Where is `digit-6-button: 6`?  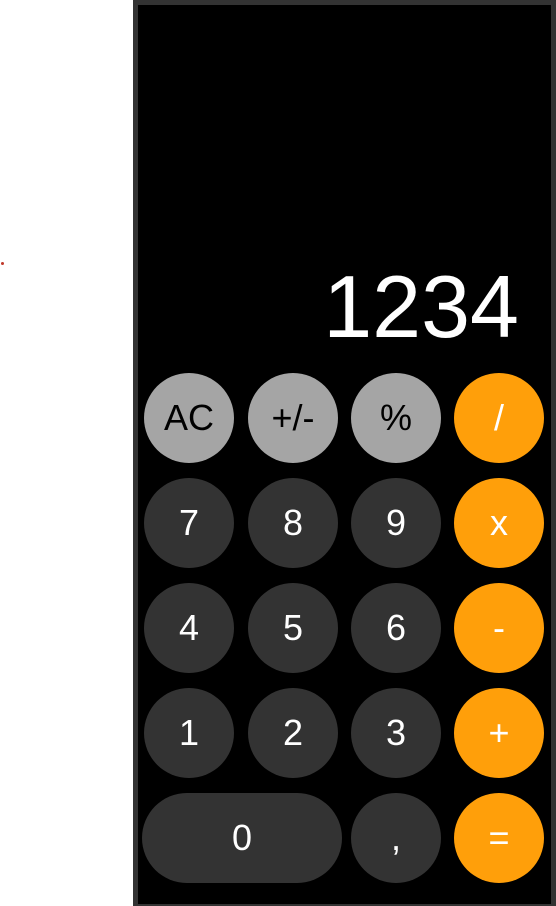
digit-6-button: 6 is located at coordinates (396, 628).